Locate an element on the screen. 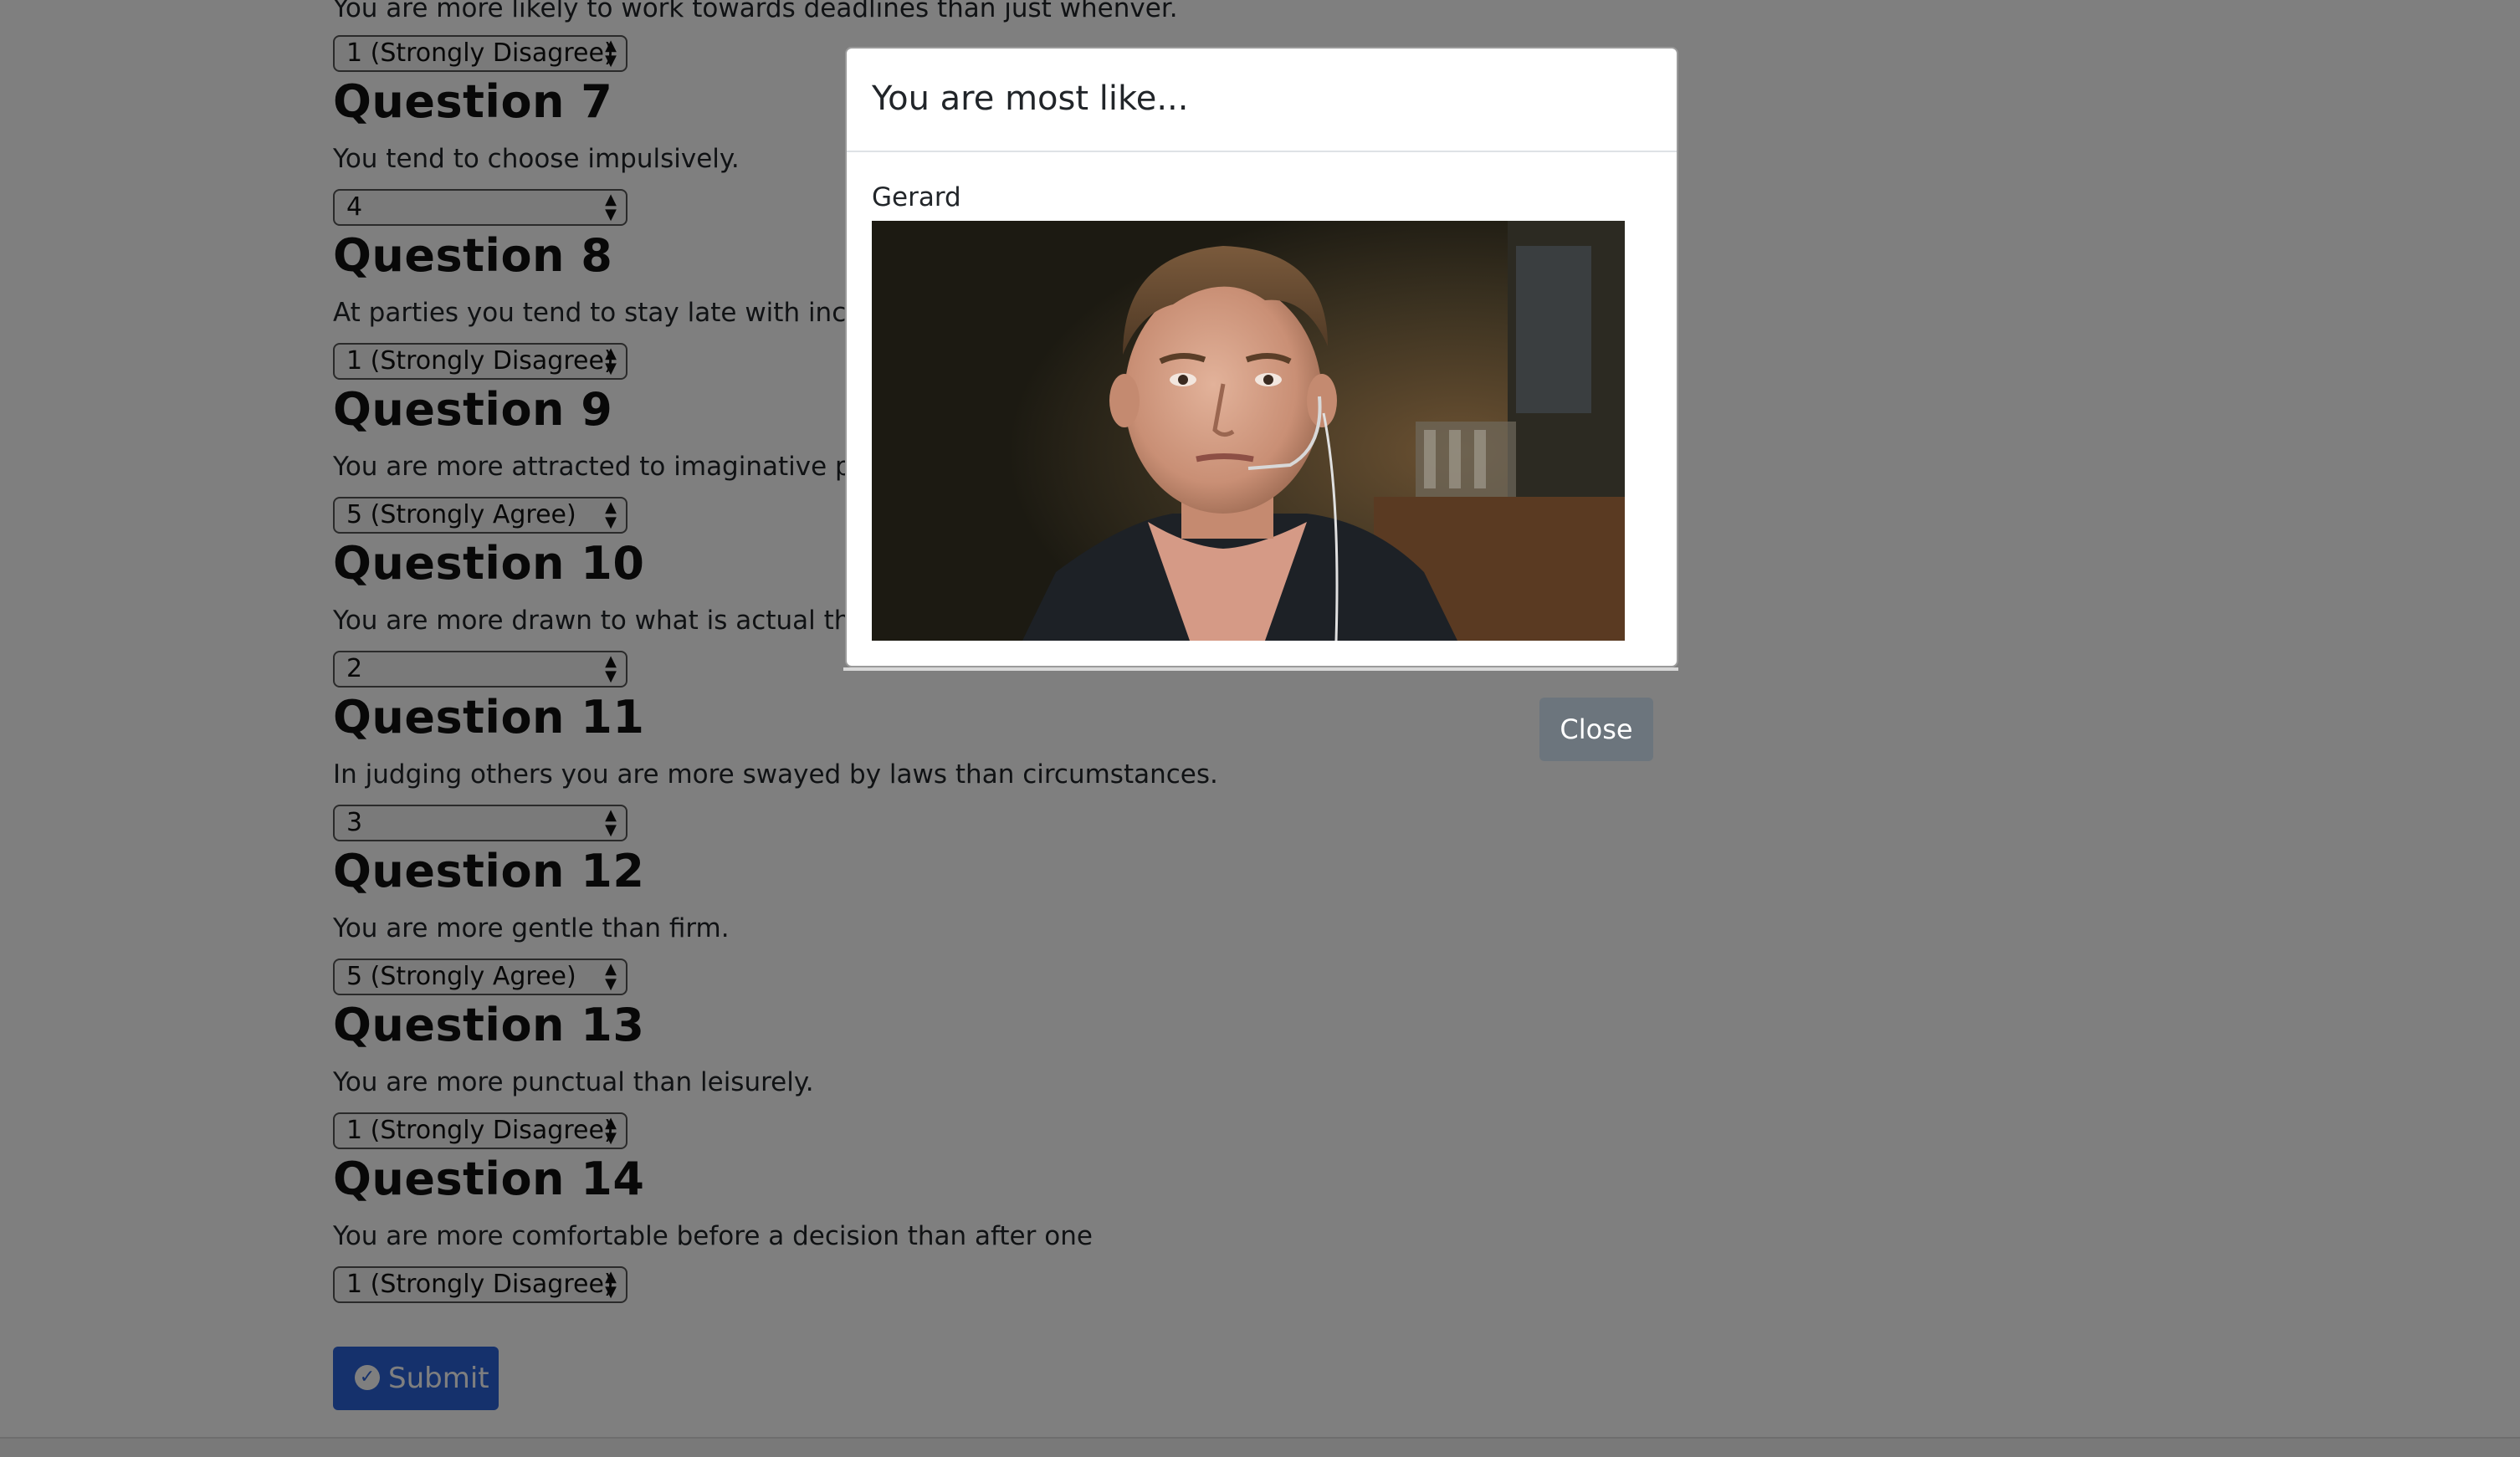 The height and width of the screenshot is (1457, 2520). result-name: Gerard is located at coordinates (917, 197).